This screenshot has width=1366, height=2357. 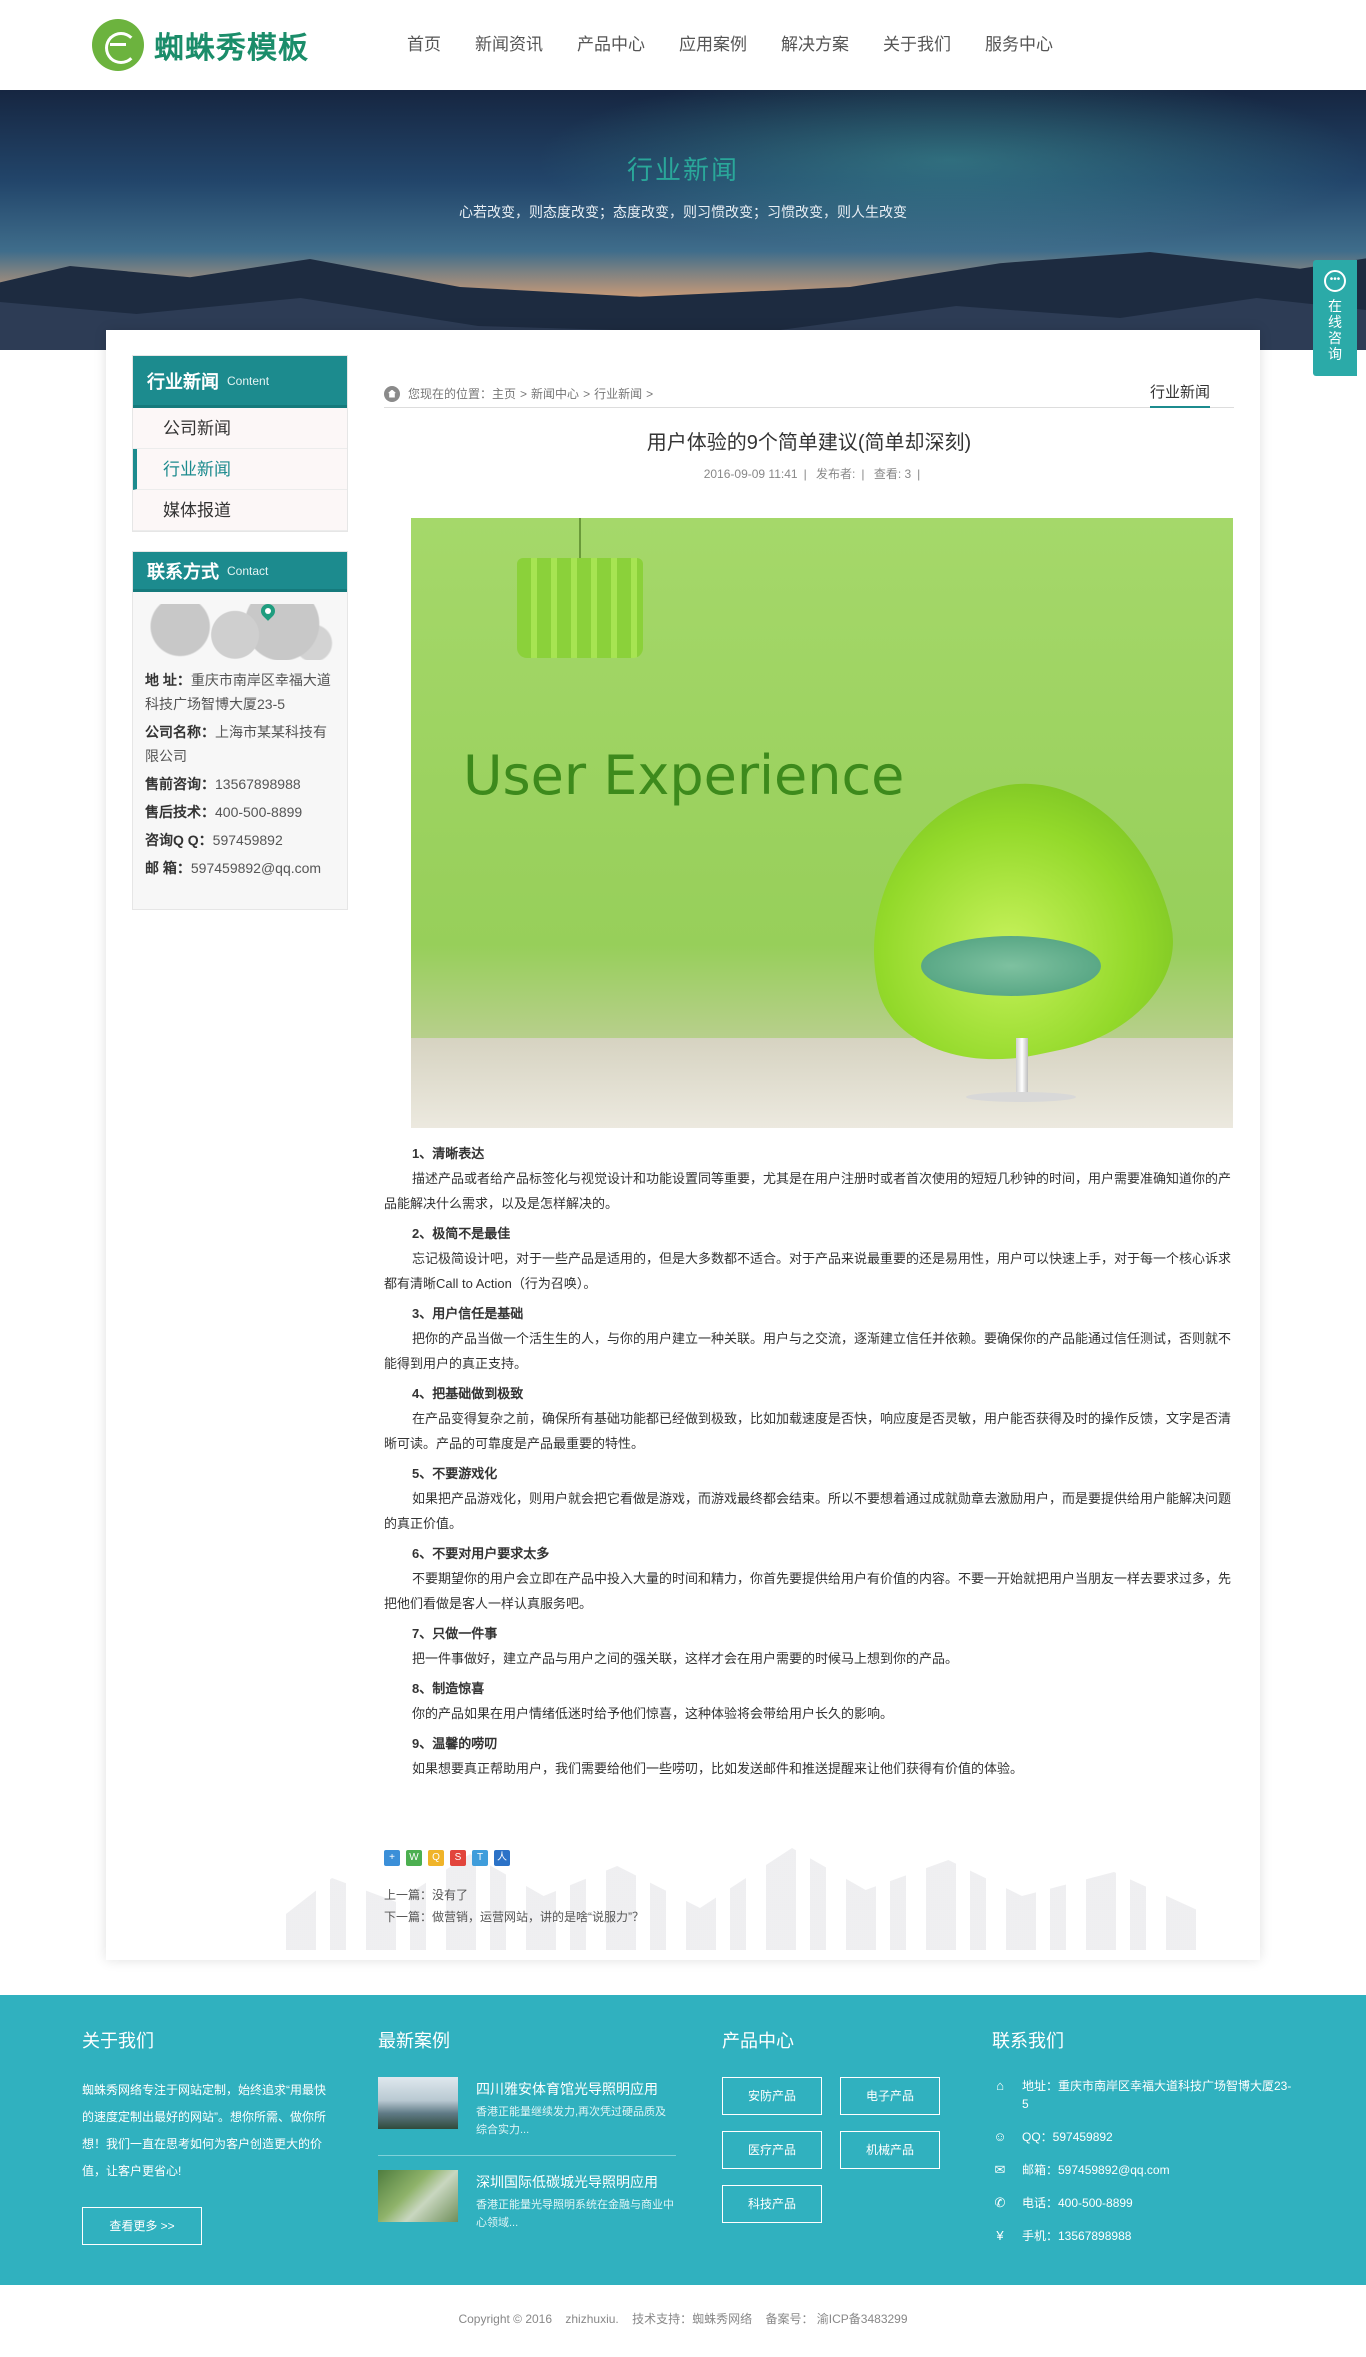 I want to click on product-links: 安防产品 电子产品 医疗产品 机械产品 科技产品, so click(x=831, y=2150).